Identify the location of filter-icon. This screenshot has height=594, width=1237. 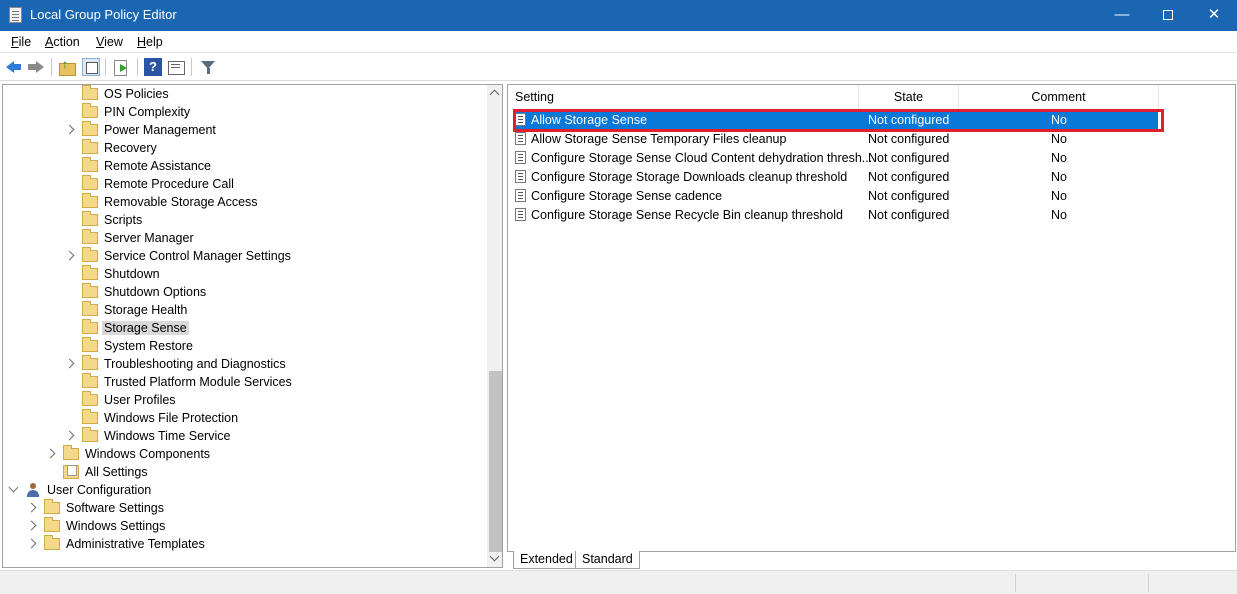
(208, 67).